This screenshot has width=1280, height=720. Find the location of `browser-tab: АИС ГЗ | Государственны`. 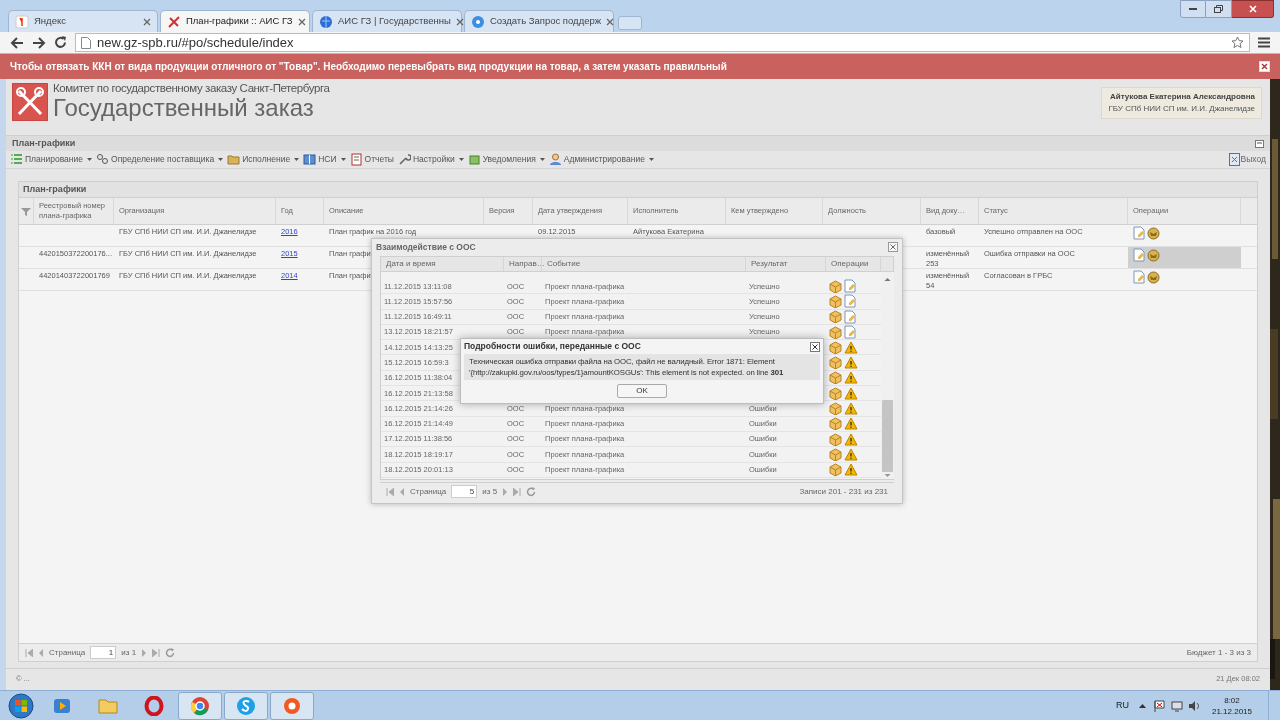

browser-tab: АИС ГЗ | Государственны is located at coordinates (387, 21).